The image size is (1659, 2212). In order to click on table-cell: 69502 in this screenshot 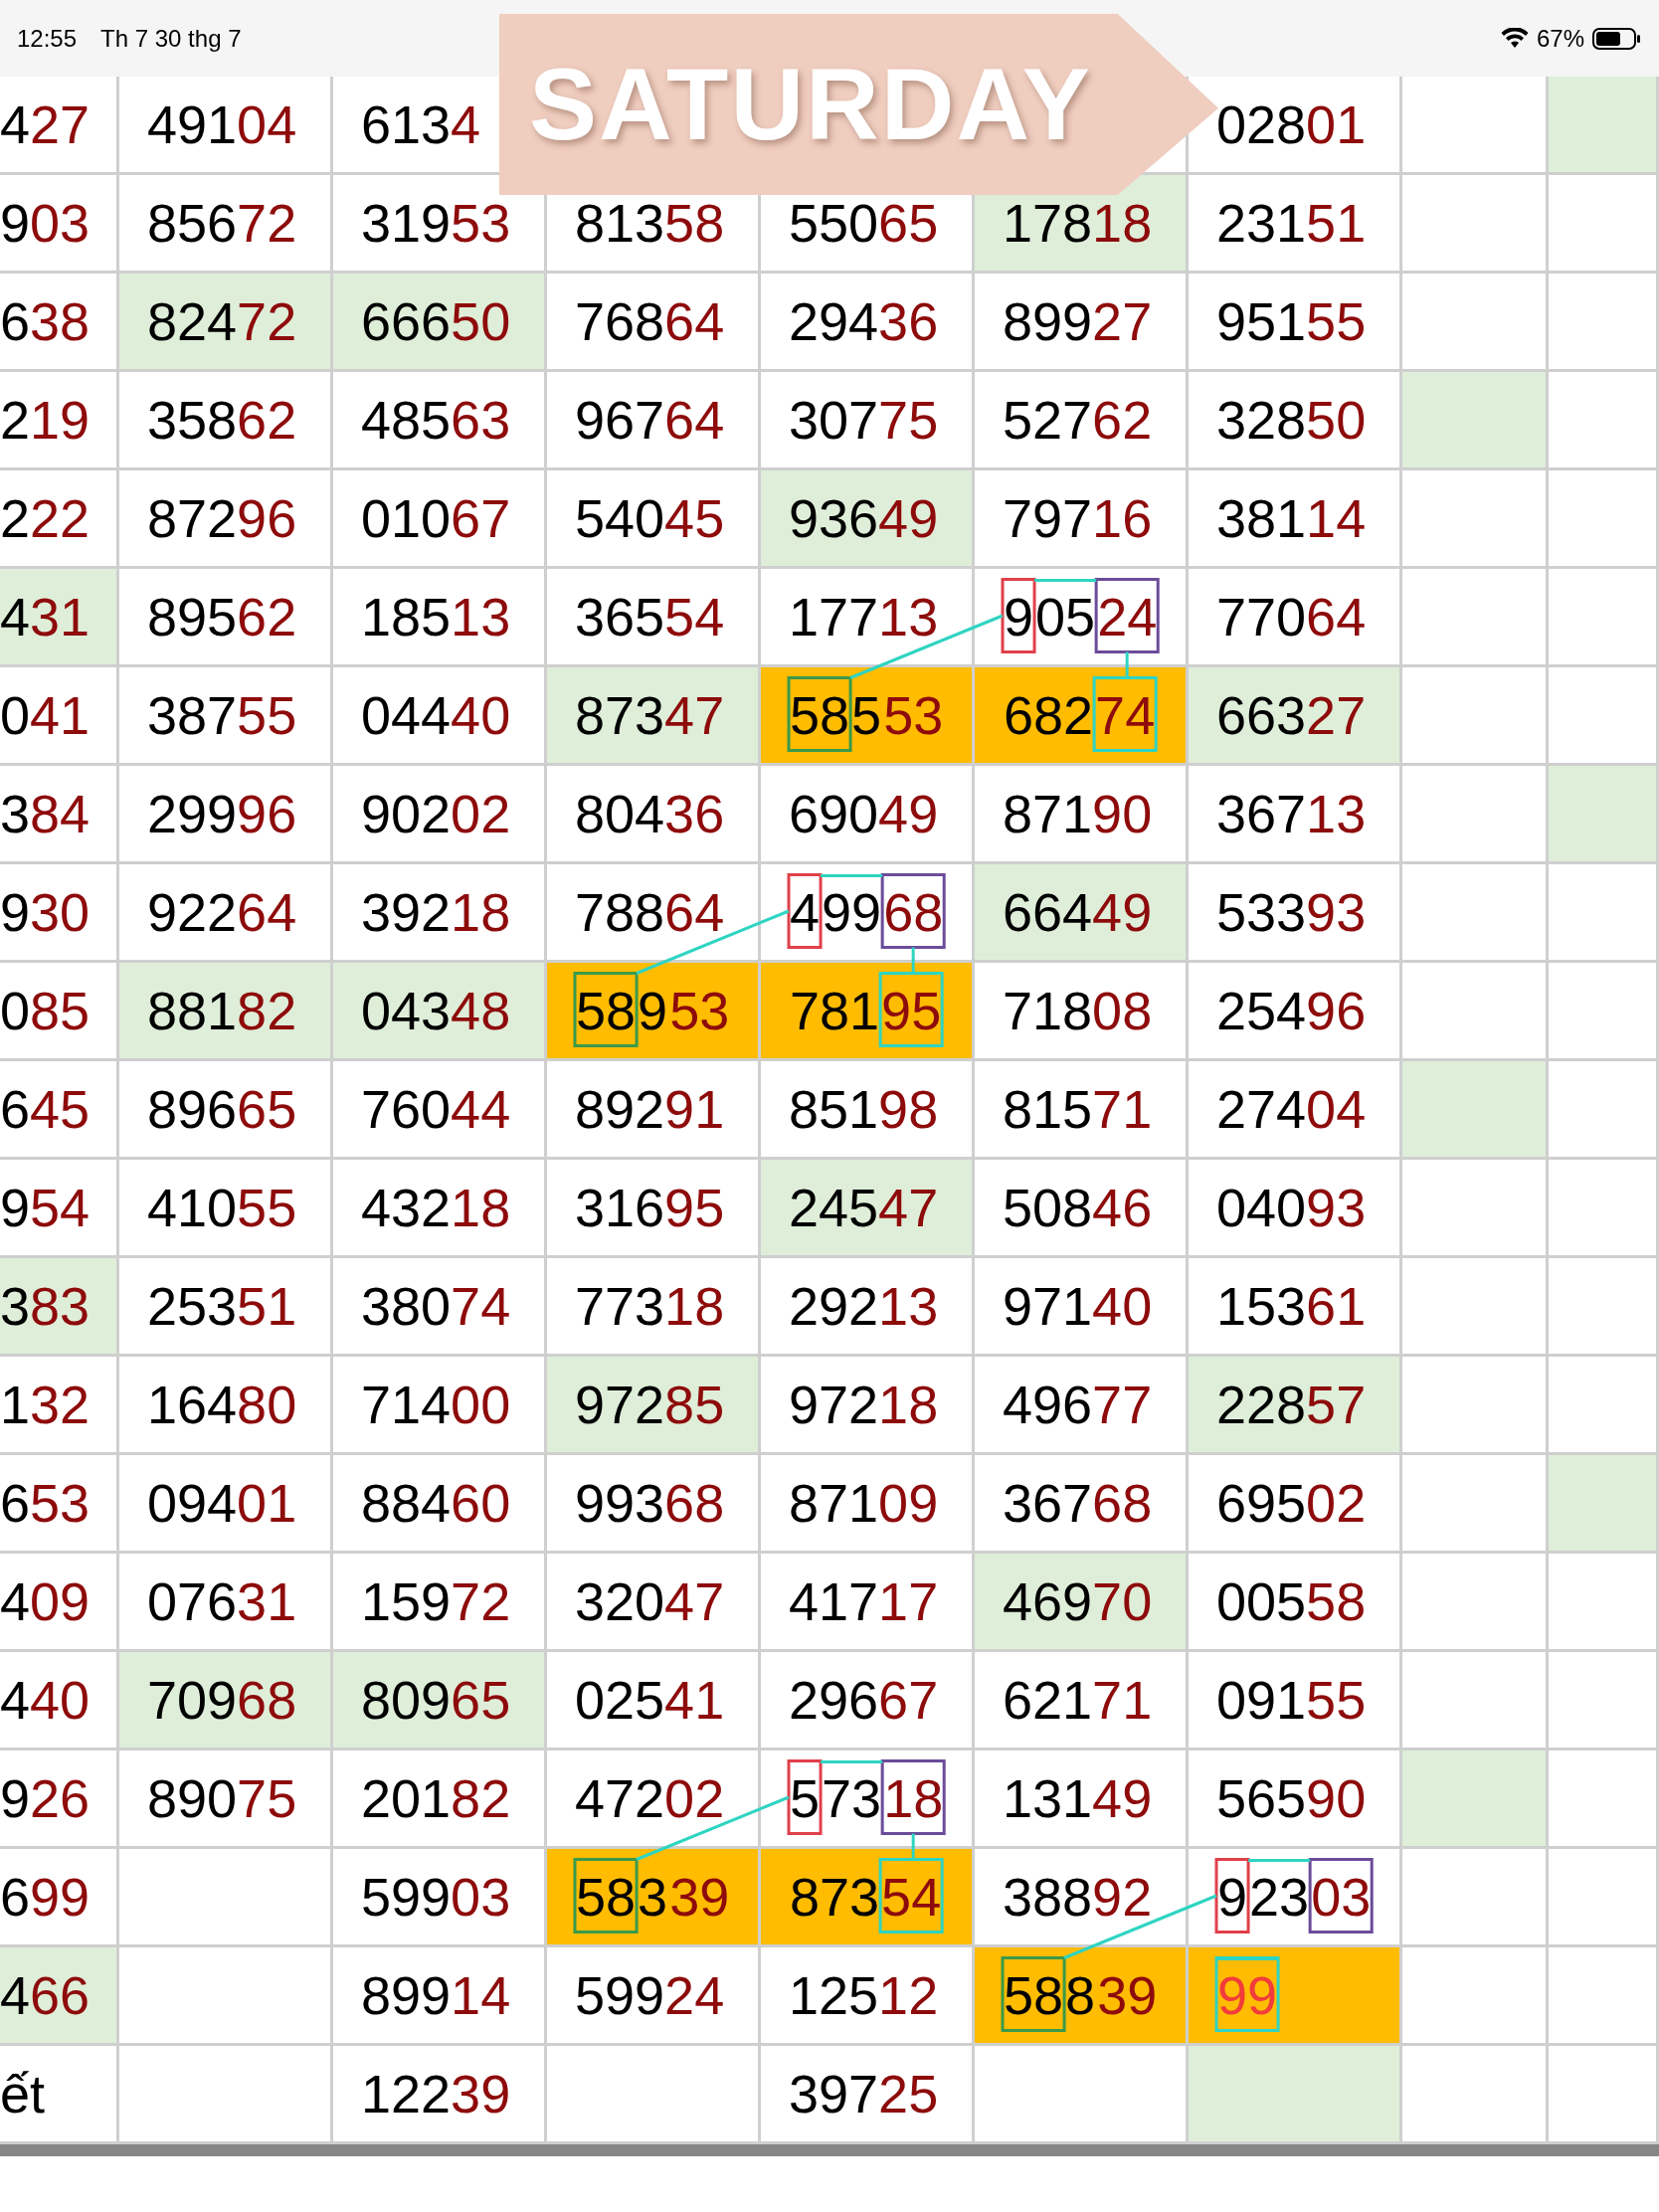, I will do `click(1295, 1504)`.